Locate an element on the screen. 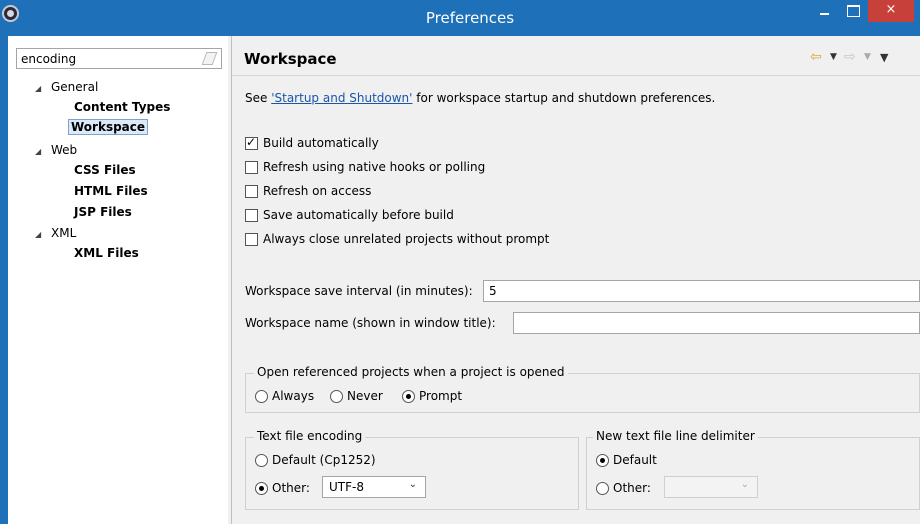  always-label: Always is located at coordinates (293, 396).